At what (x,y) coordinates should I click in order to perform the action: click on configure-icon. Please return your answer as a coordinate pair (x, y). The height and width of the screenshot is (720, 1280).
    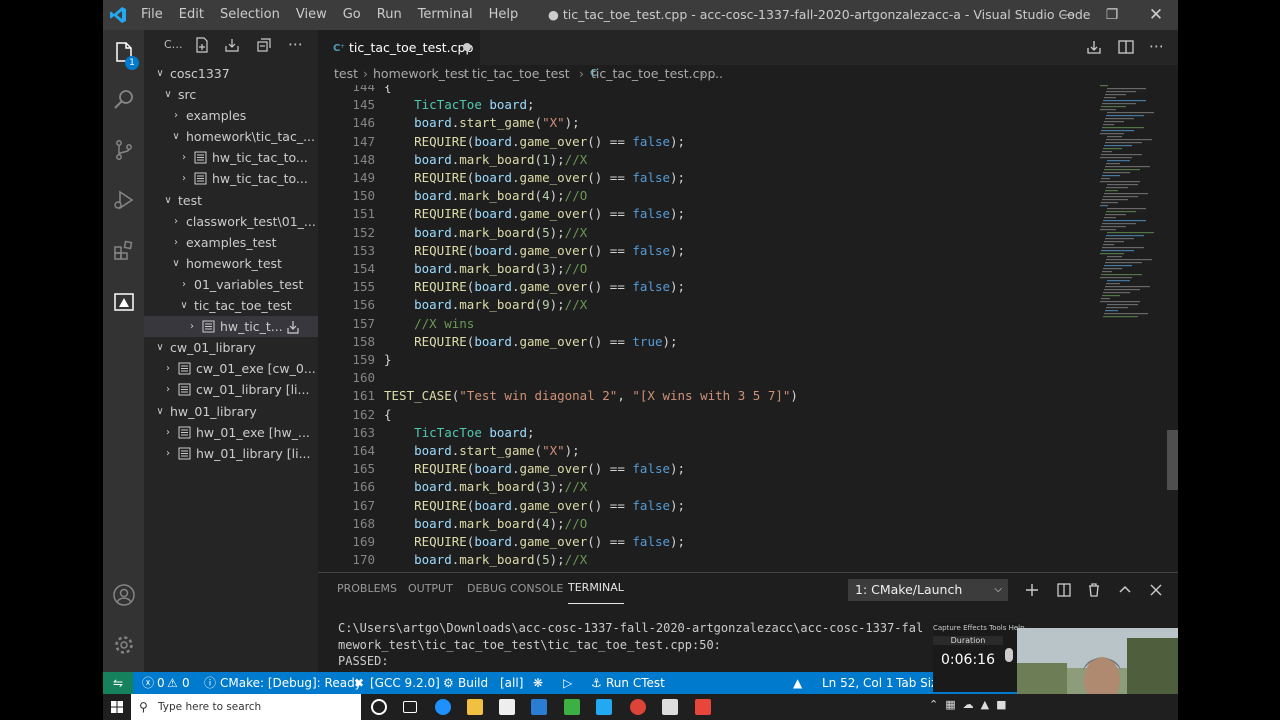
    Looking at the image, I should click on (202, 45).